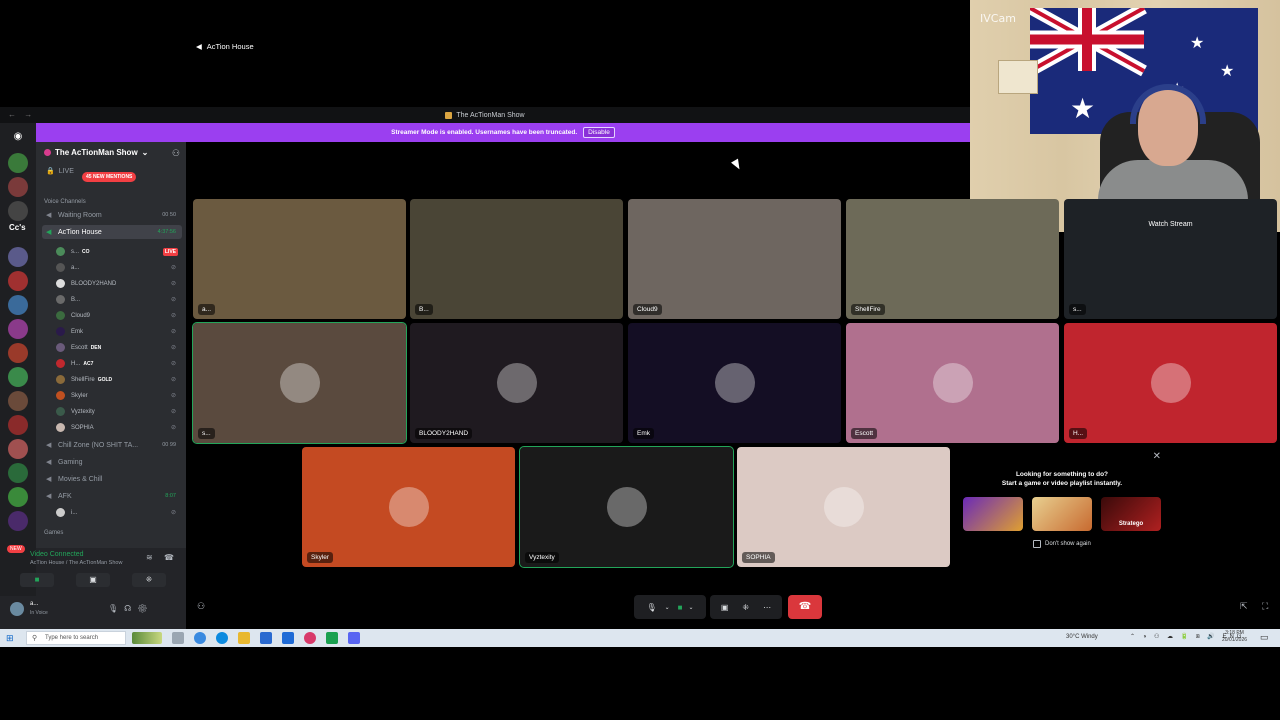 The width and height of the screenshot is (1280, 720). Describe the element at coordinates (18, 137) in the screenshot. I see `discord-home-icon: ◉` at that location.